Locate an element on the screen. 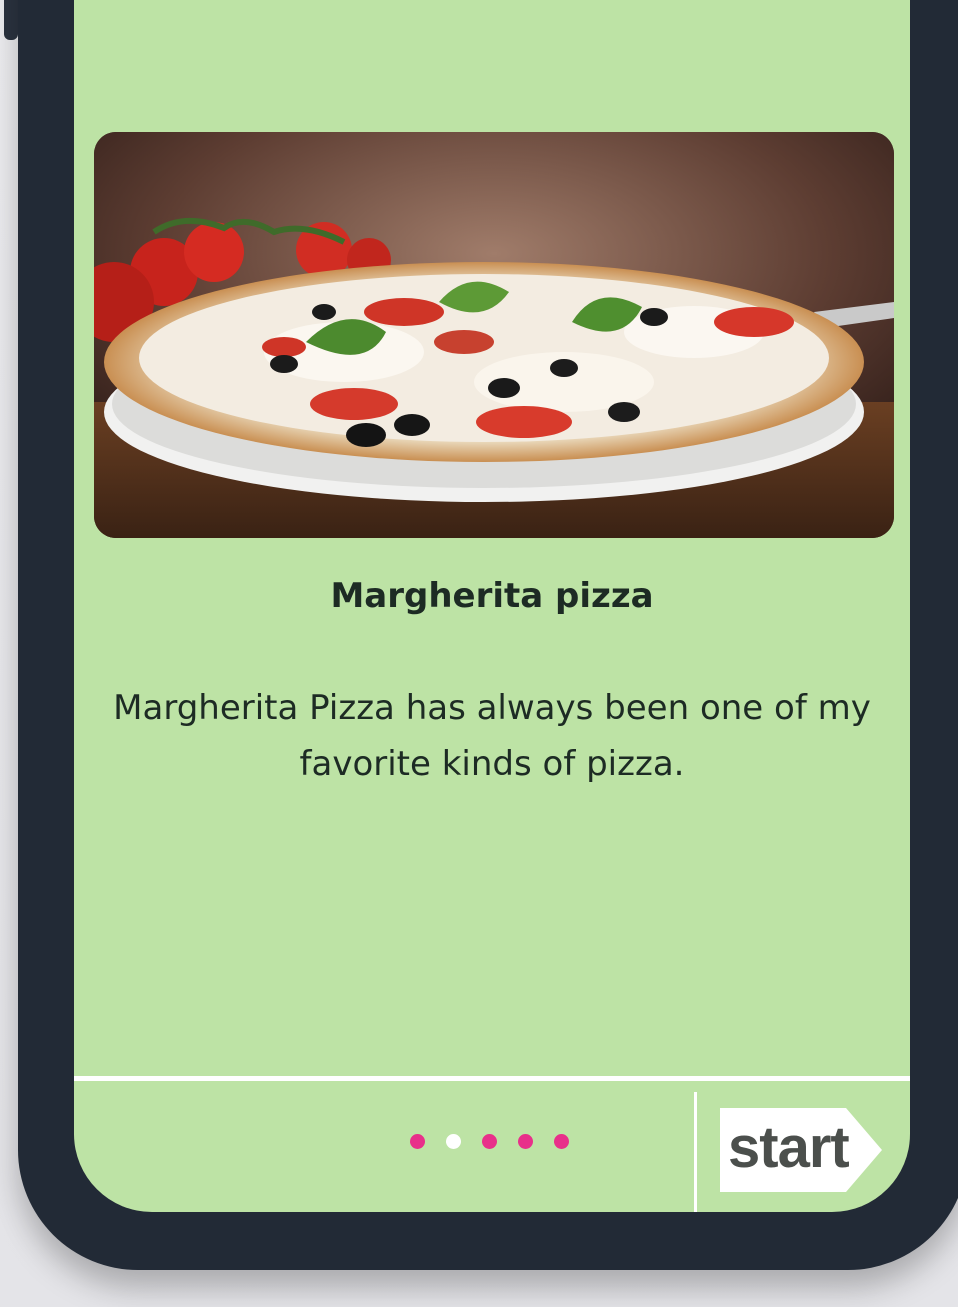  start-button: start is located at coordinates (801, 1150).